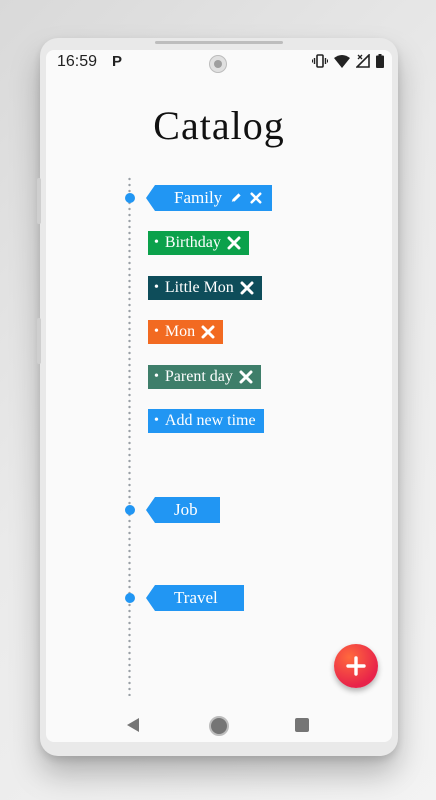 This screenshot has height=800, width=436. I want to click on add-category-fab, so click(356, 666).